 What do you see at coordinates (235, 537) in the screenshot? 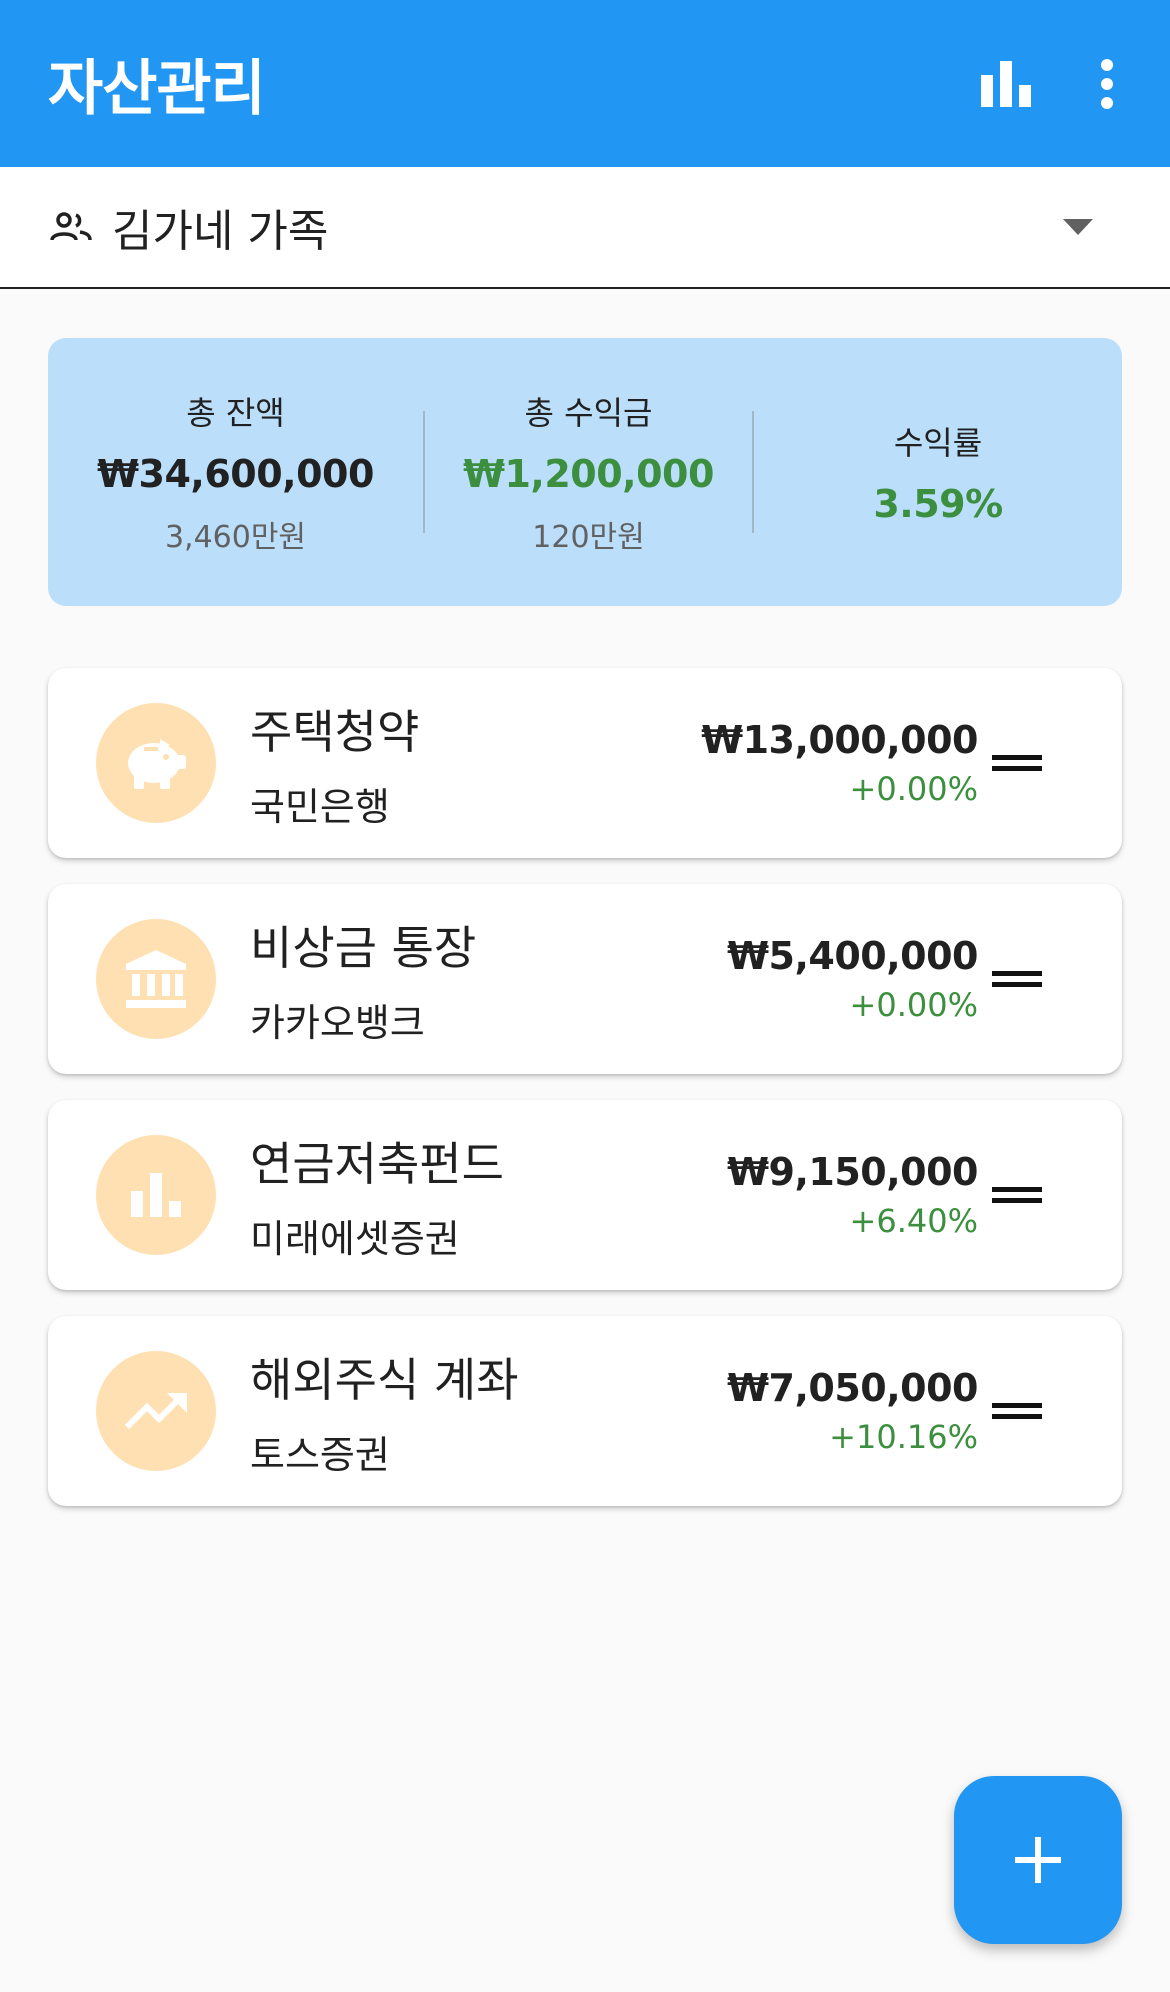
I see `total-balance-short: 3,460만원` at bounding box center [235, 537].